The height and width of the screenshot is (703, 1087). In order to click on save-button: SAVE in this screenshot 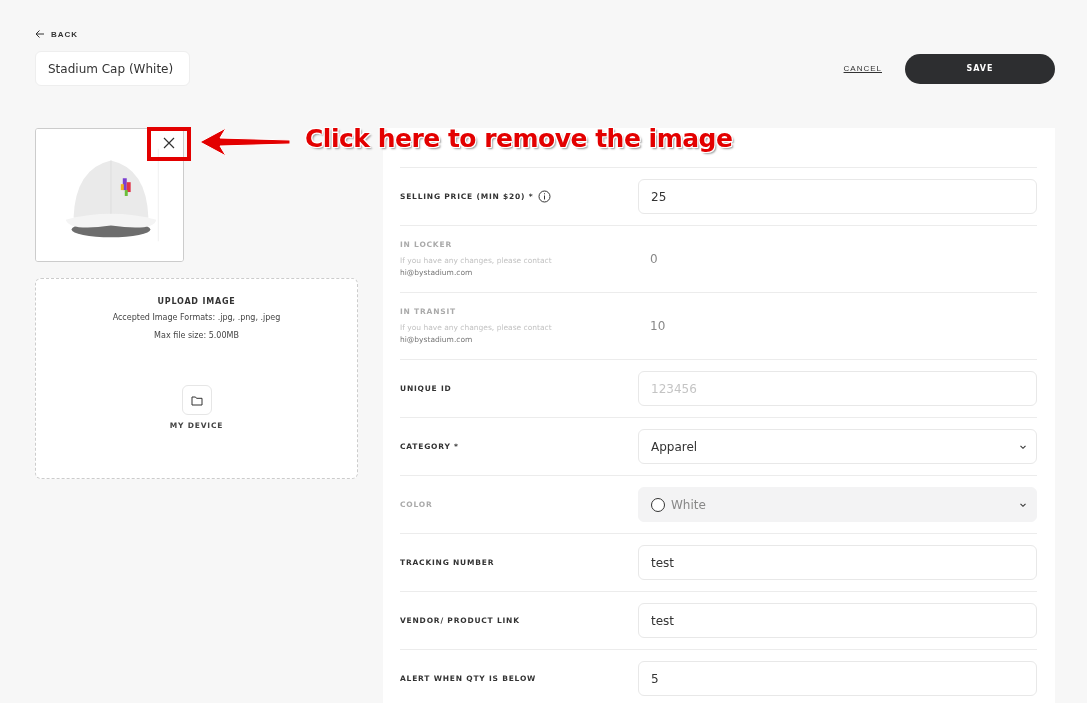, I will do `click(980, 68)`.